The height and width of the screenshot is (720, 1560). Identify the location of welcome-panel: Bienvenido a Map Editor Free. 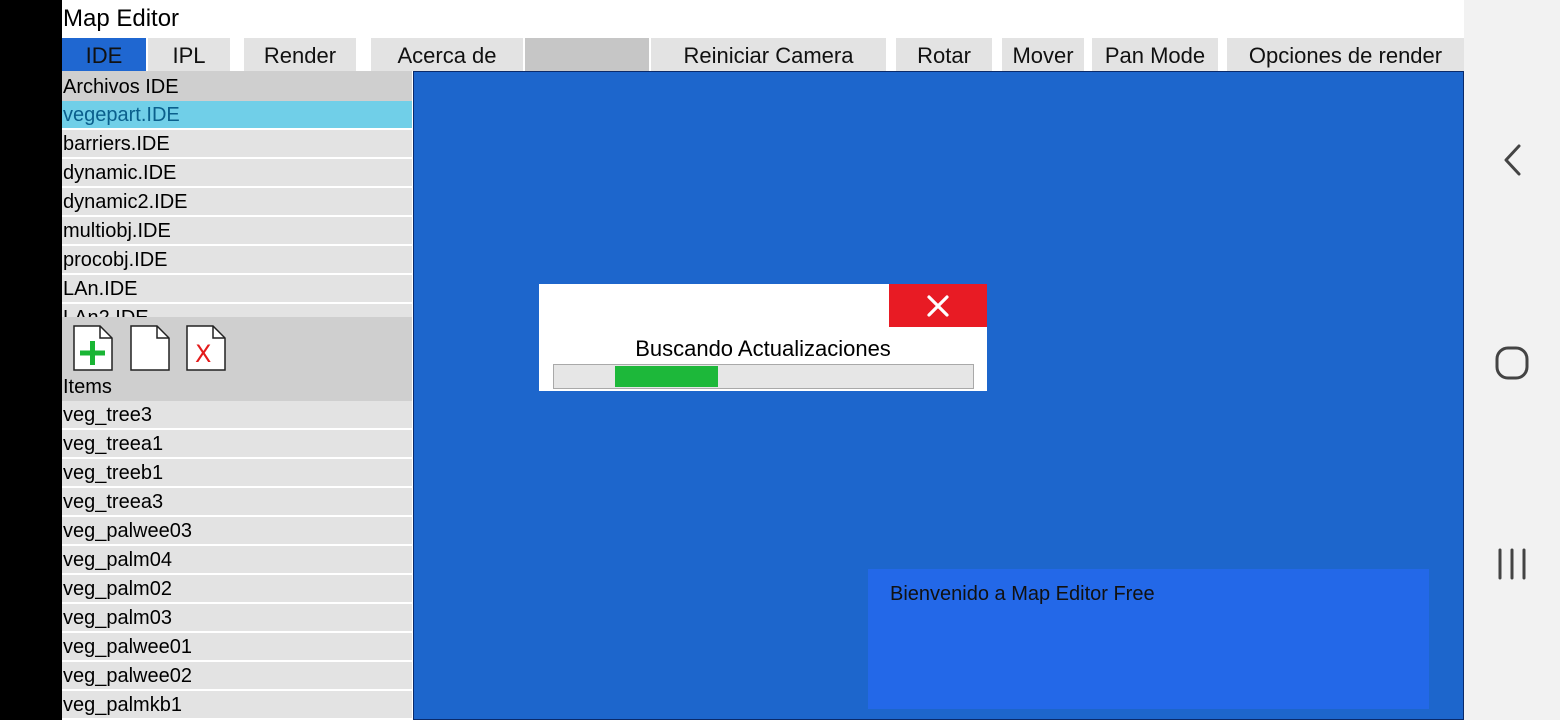
(1148, 639).